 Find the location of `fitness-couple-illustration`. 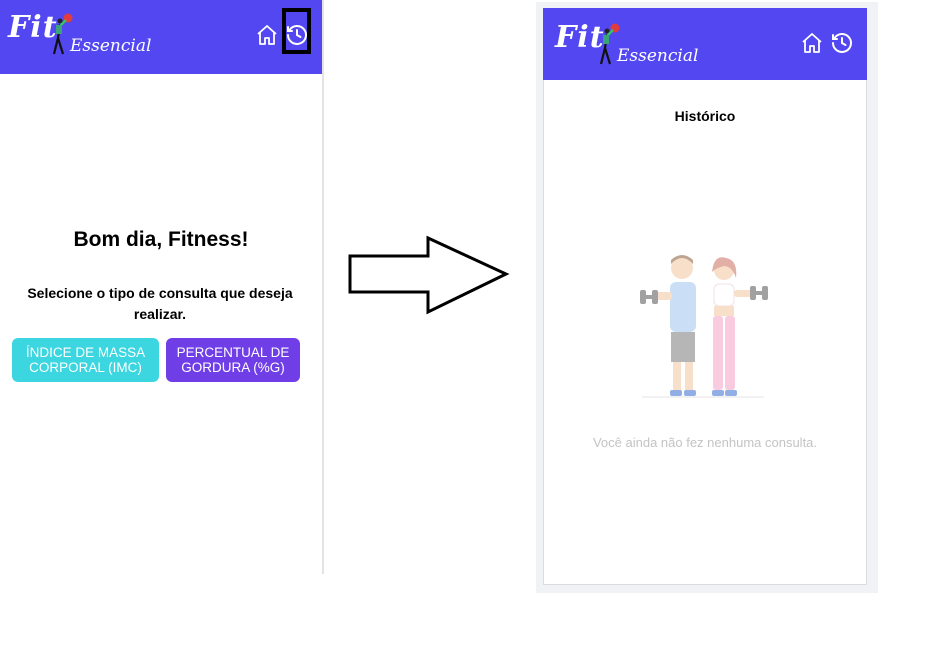

fitness-couple-illustration is located at coordinates (704, 326).